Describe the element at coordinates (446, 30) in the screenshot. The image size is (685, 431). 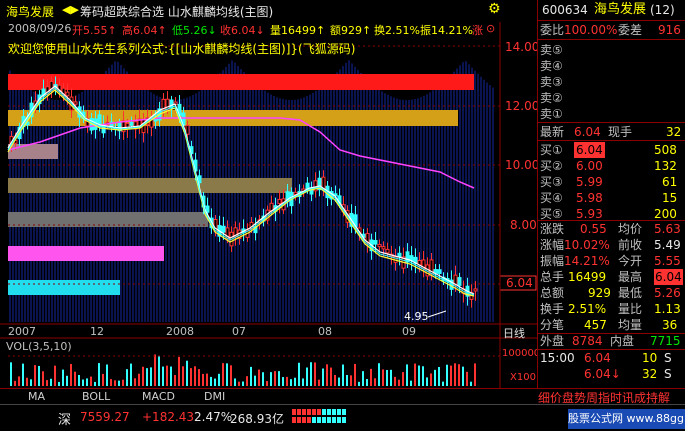
I see `quote-amplitude: 振14.21%` at that location.